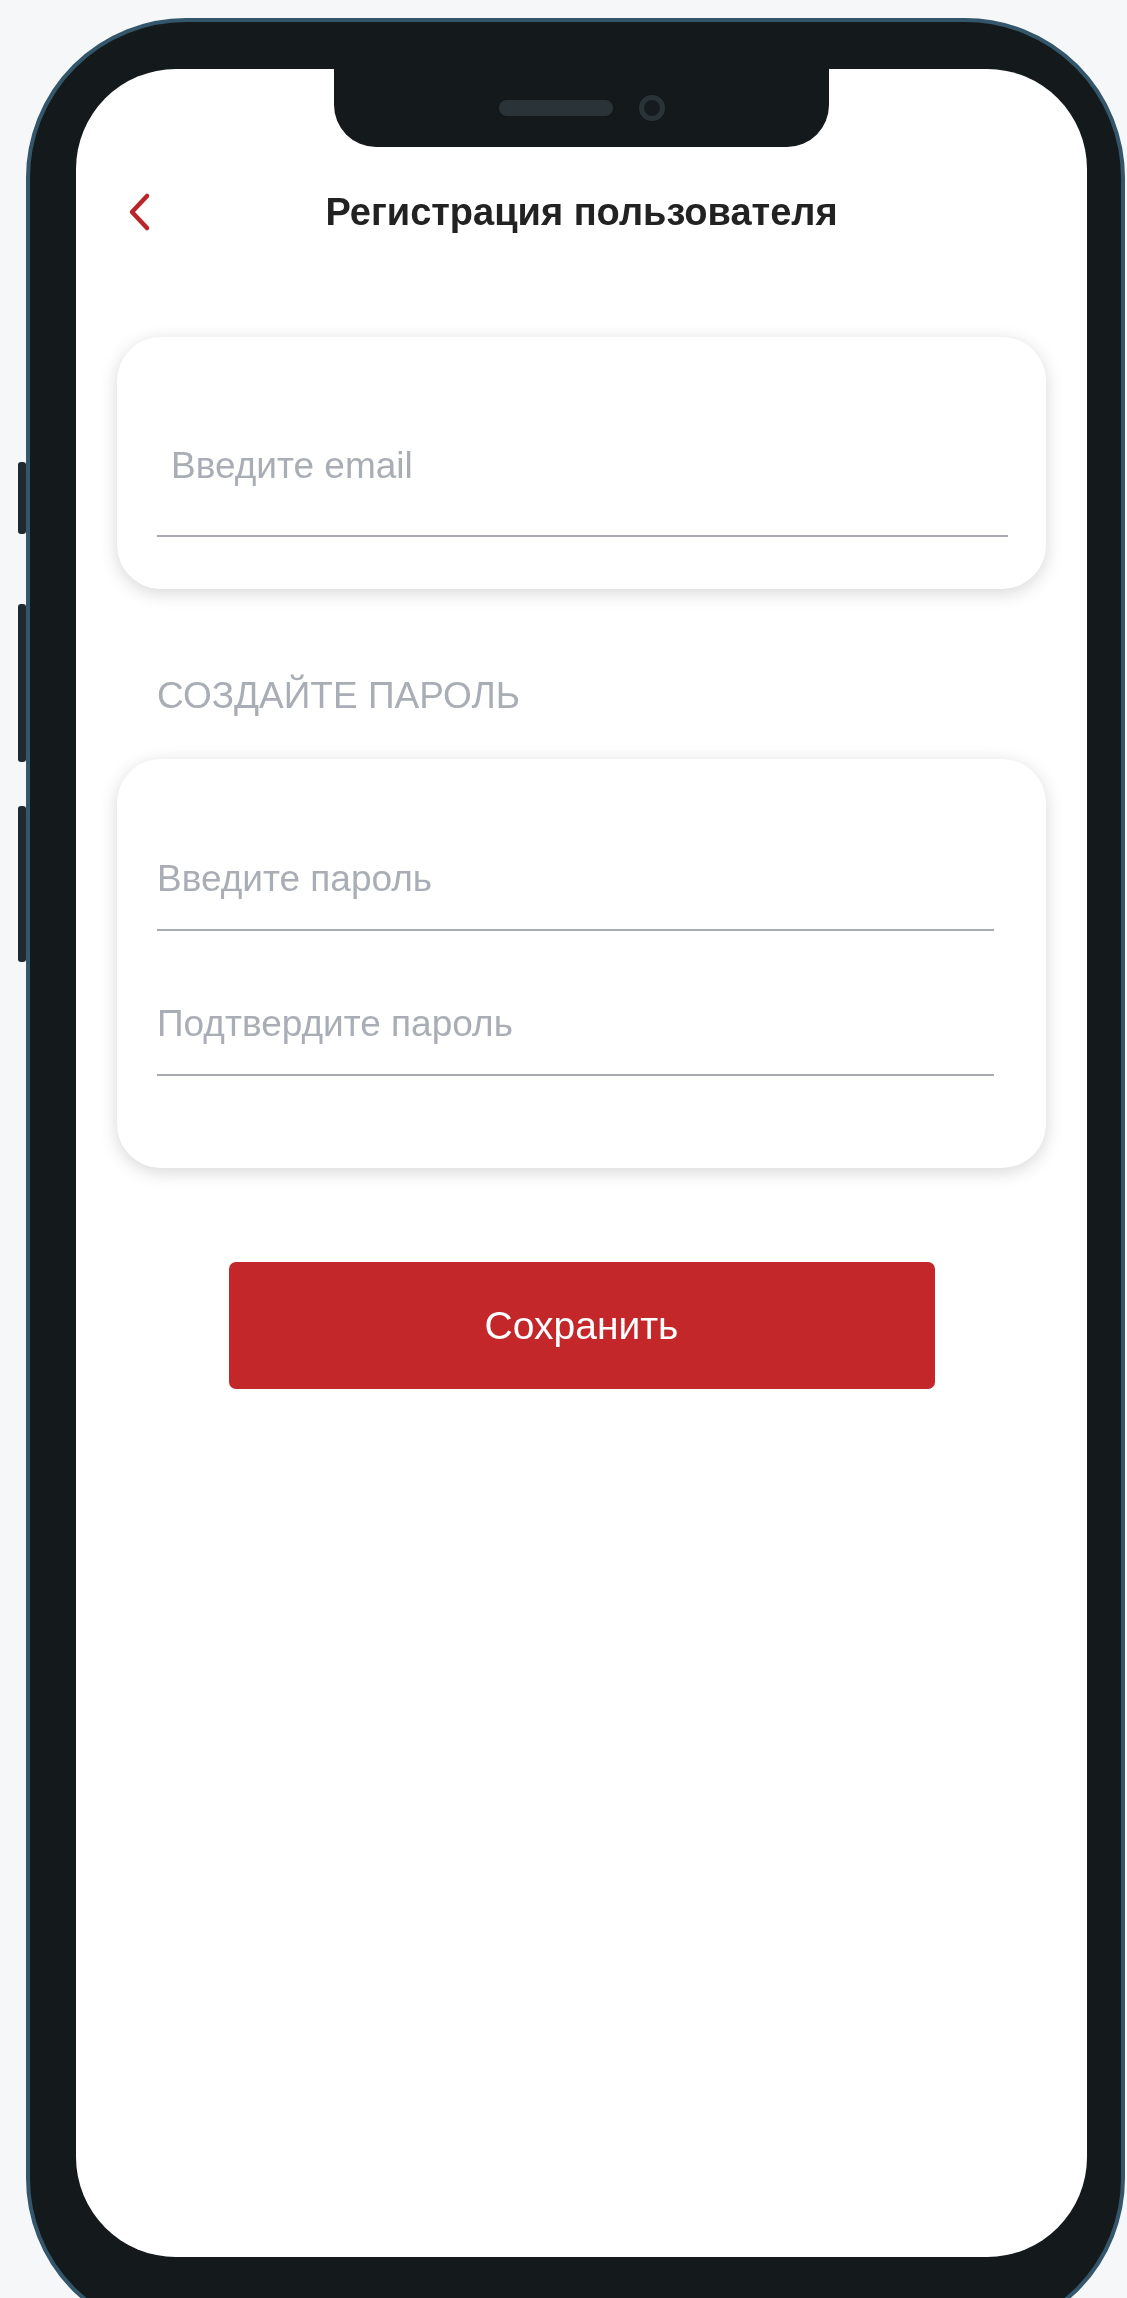  I want to click on input-field: Введите пароль, so click(575, 885).